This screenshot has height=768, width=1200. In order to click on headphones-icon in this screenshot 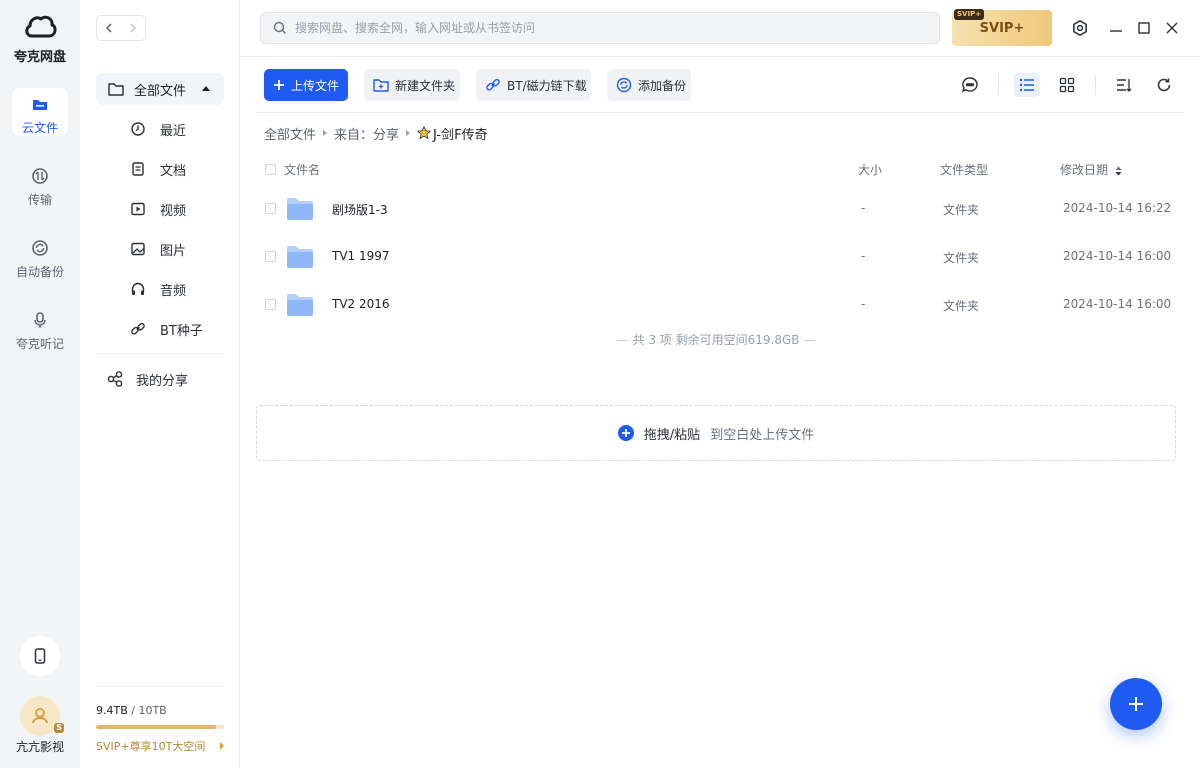, I will do `click(138, 288)`.